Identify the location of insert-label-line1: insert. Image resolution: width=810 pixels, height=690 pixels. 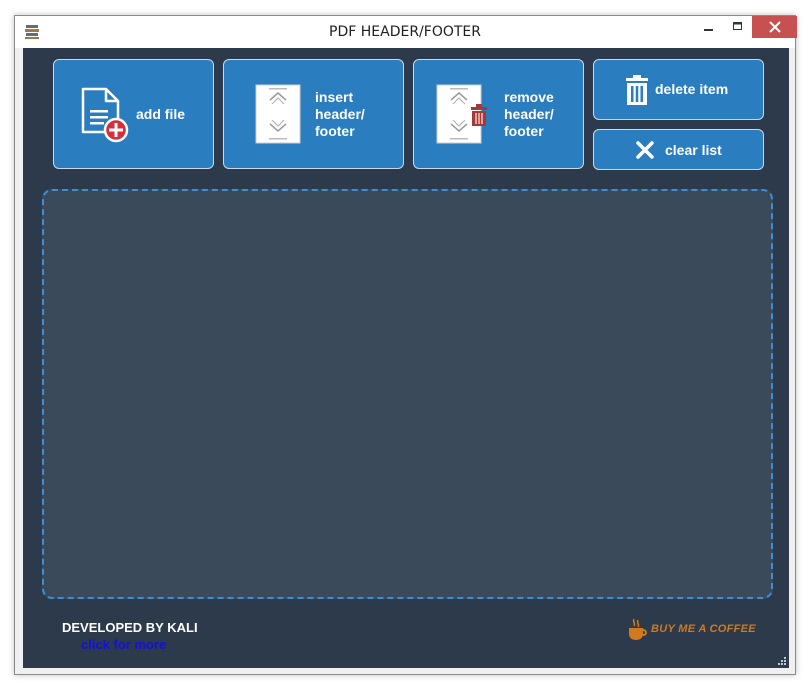
(334, 97).